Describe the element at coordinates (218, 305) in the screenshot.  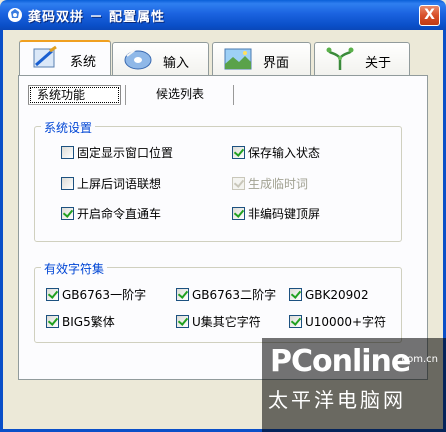
I see `charset-group` at that location.